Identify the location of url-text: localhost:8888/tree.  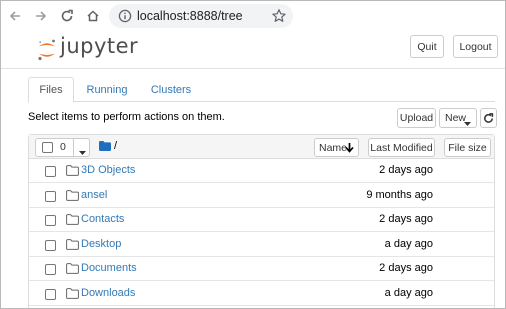
(190, 16).